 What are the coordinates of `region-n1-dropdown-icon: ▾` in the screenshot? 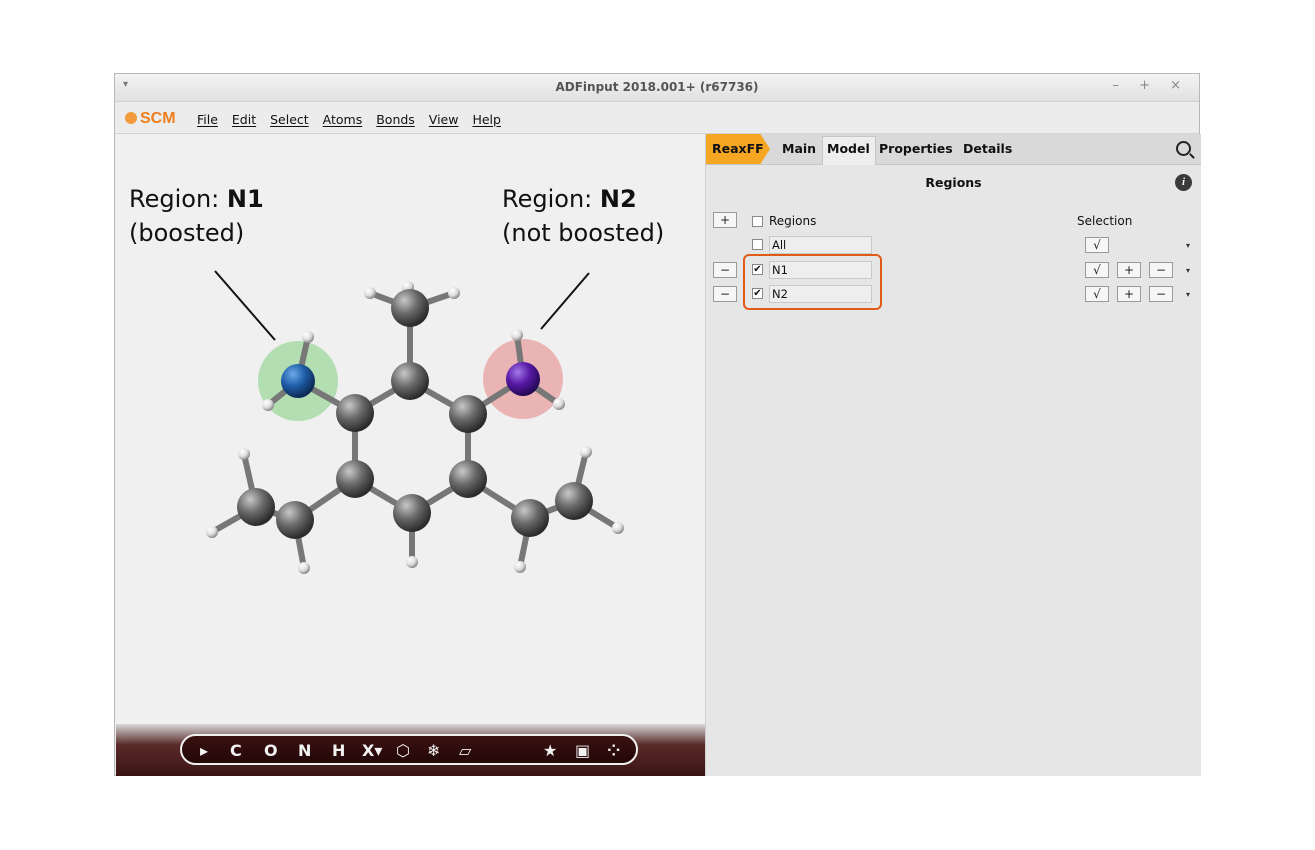 It's located at (1188, 270).